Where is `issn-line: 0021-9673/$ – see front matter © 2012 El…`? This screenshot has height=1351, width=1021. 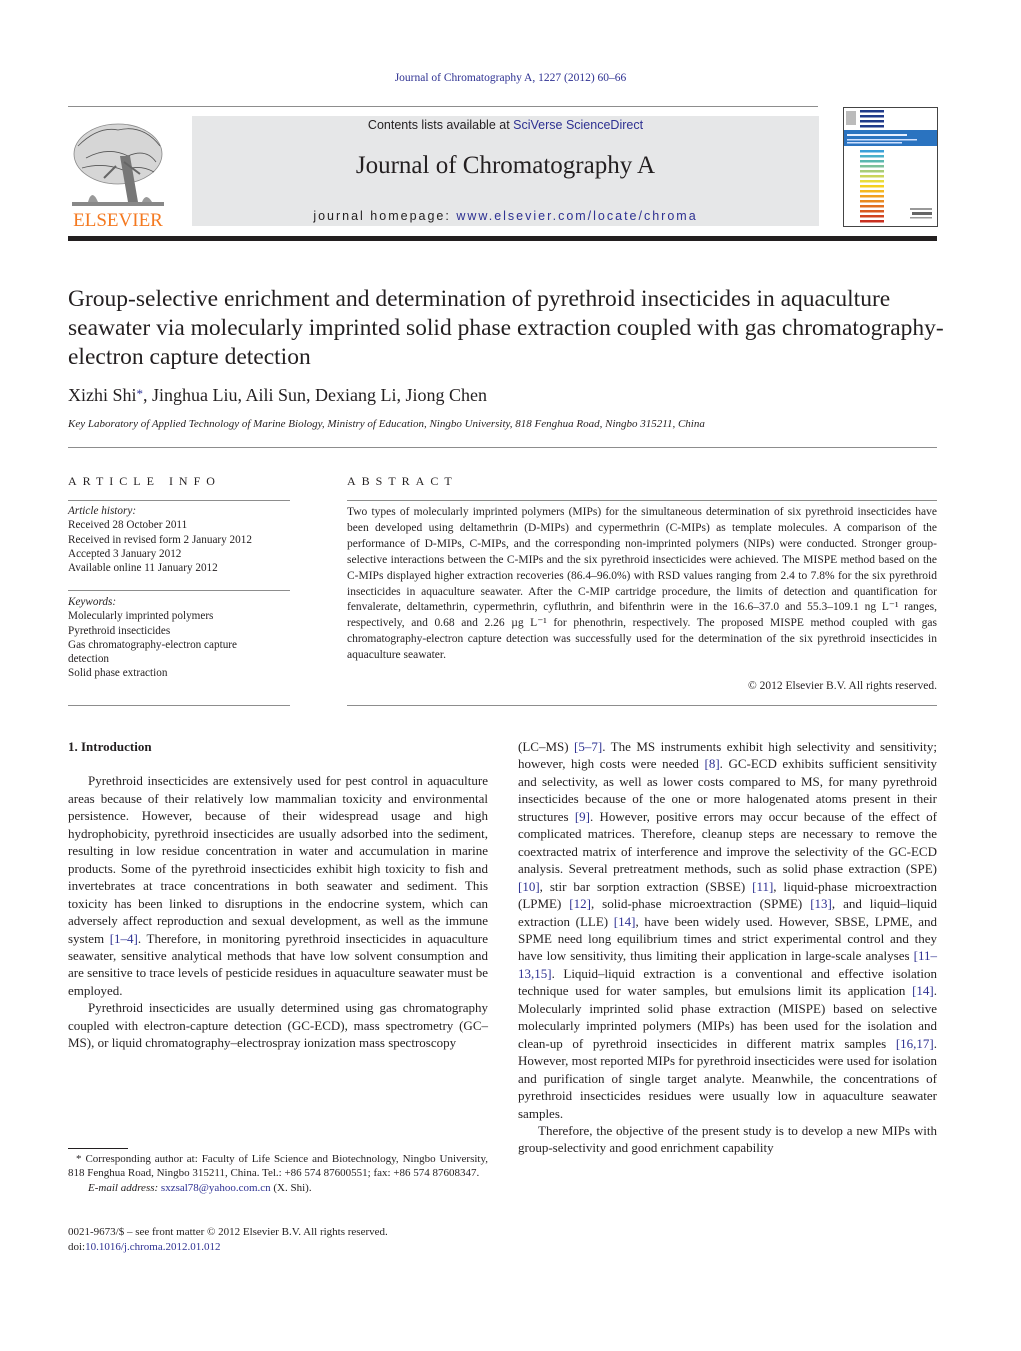
issn-line: 0021-9673/$ – see front matter © 2012 El… is located at coordinates (228, 1232).